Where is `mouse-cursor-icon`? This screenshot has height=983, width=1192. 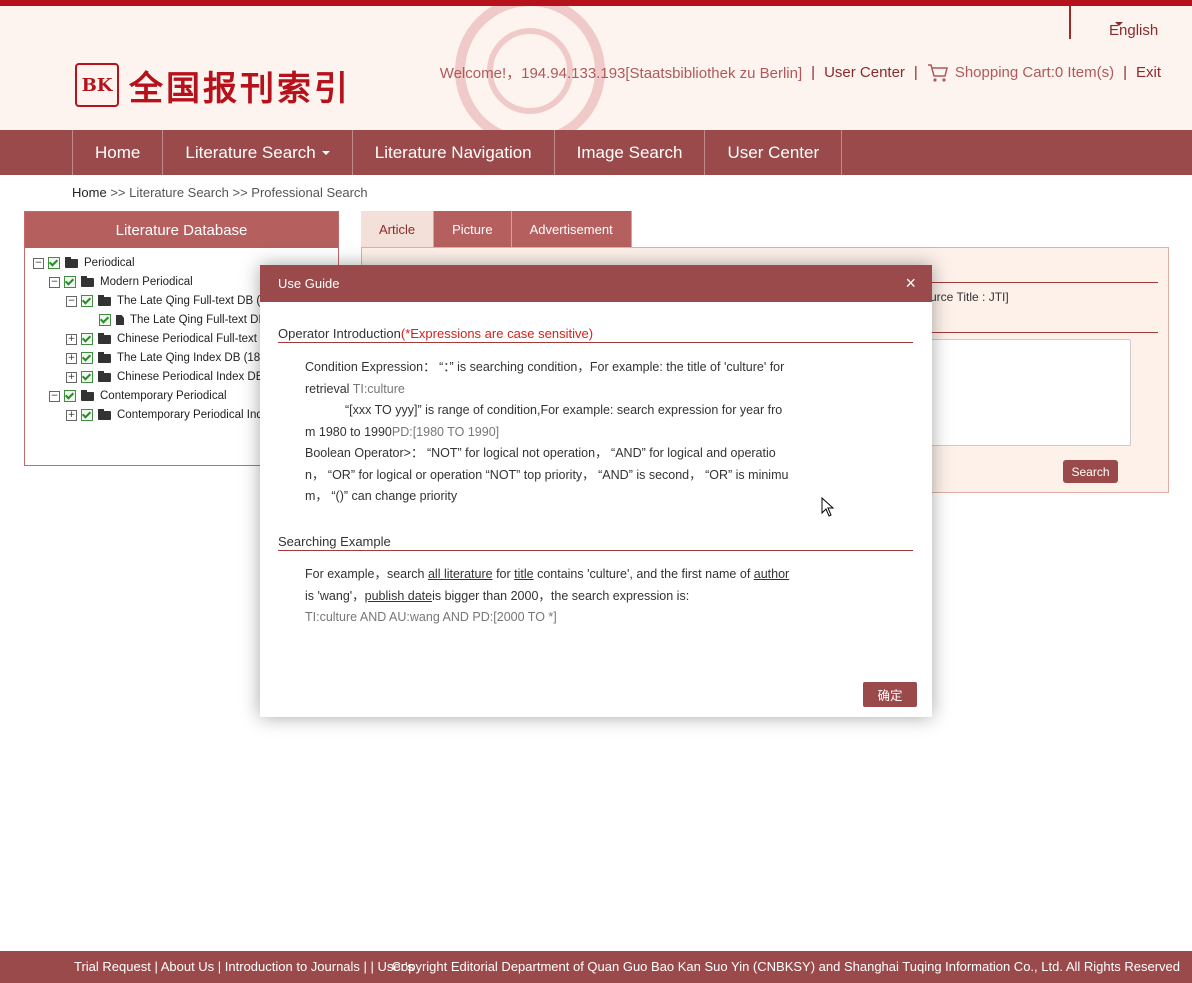 mouse-cursor-icon is located at coordinates (828, 507).